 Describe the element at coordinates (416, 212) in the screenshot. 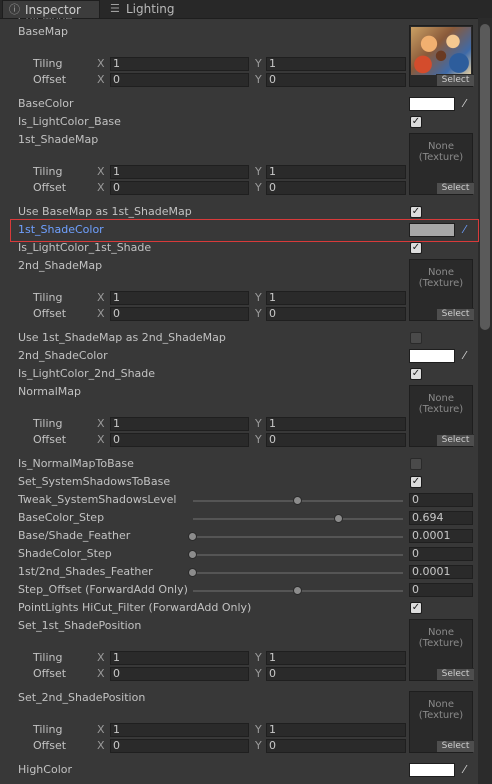

I see `checkbox-use-basemap-as-1st: ✓` at that location.